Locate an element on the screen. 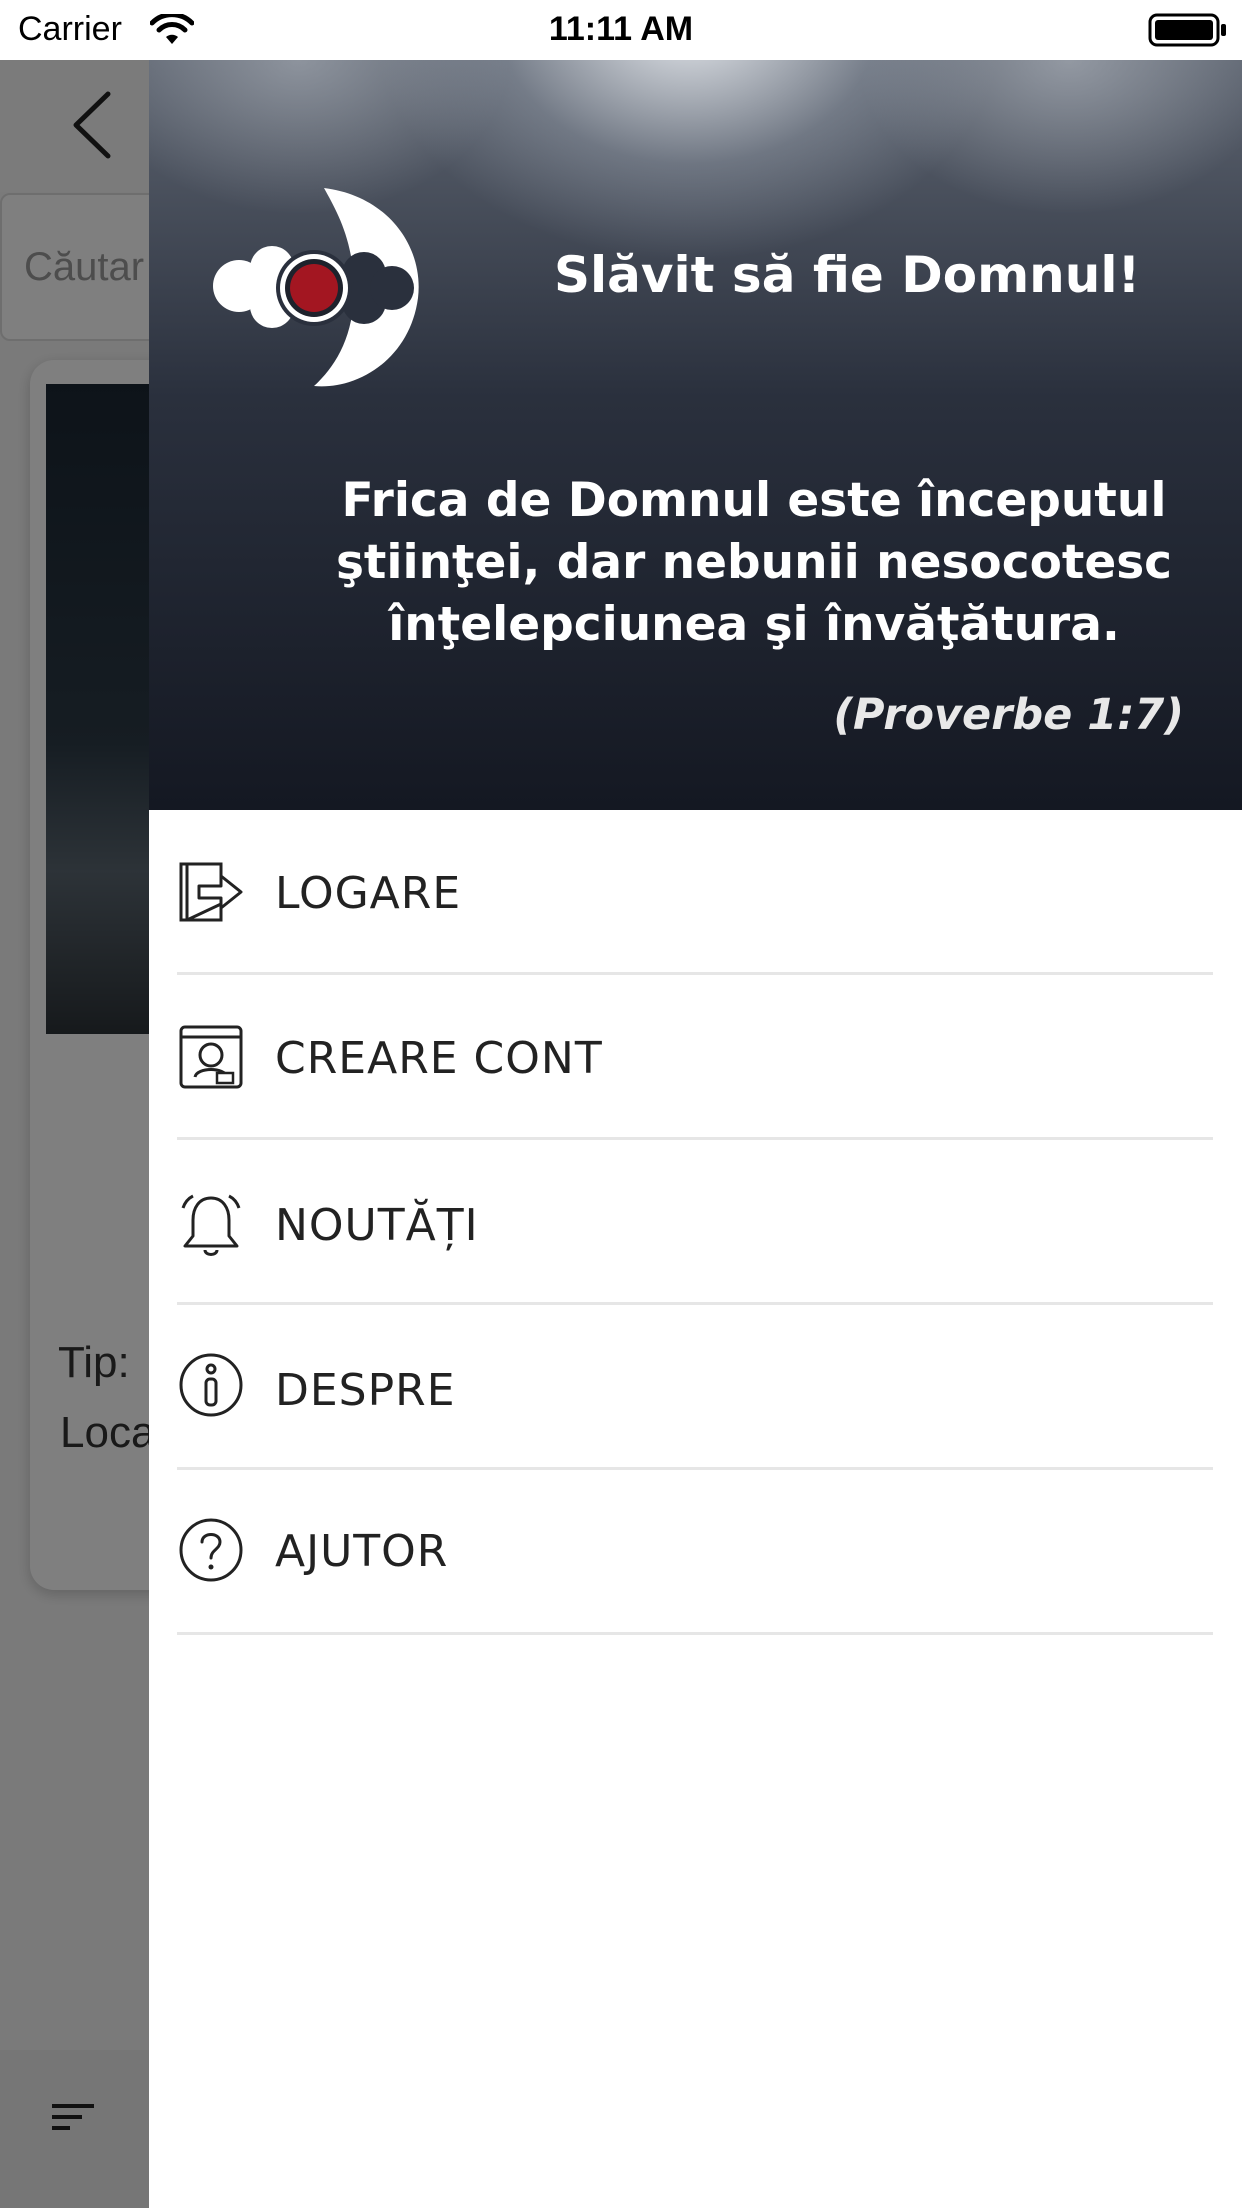  menu-item-ajutor: AJUTOR is located at coordinates (695, 1552).